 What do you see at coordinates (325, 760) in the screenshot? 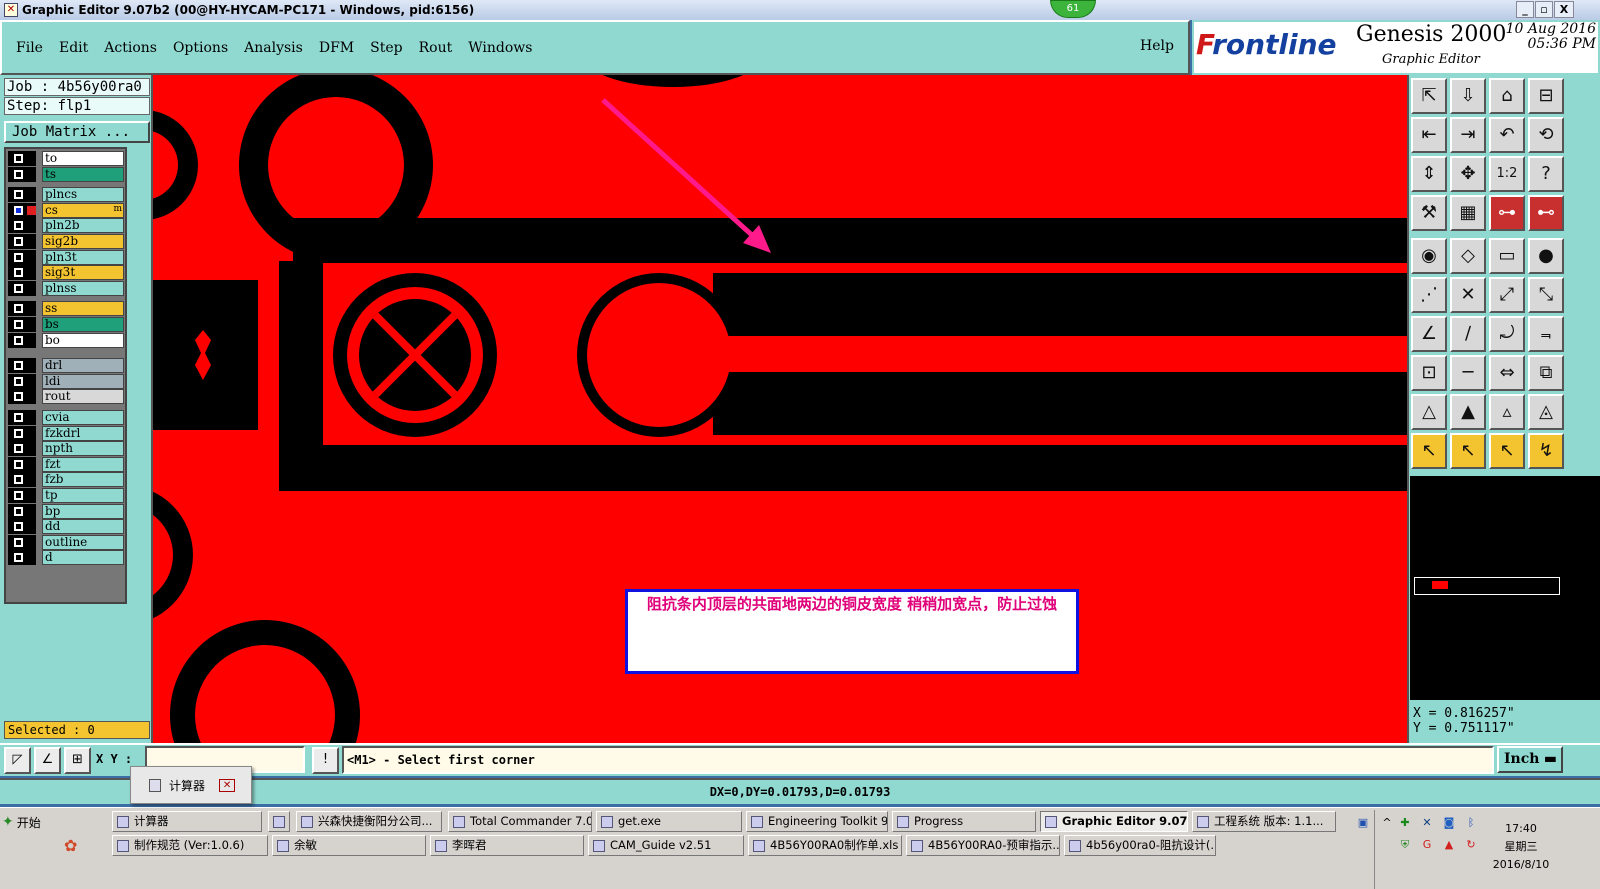
I see `info-icon: !` at bounding box center [325, 760].